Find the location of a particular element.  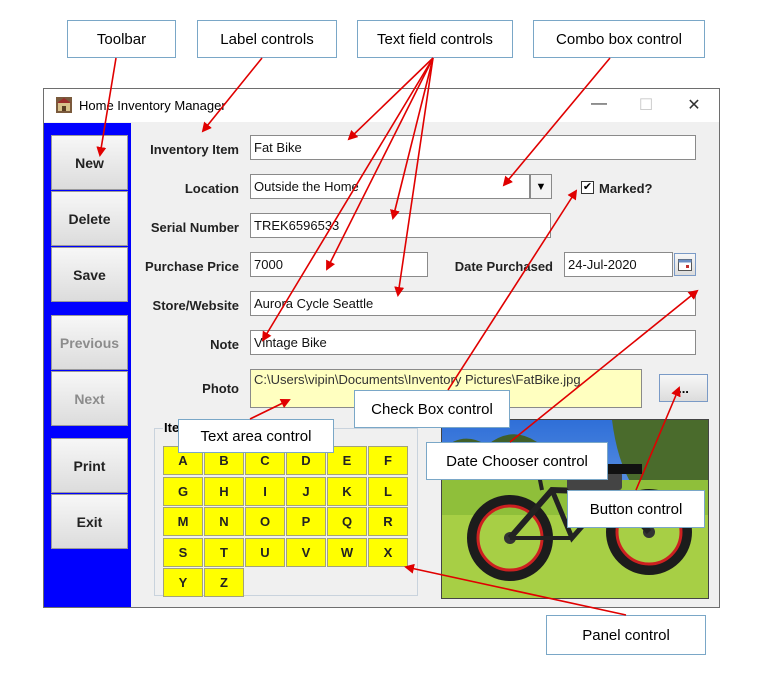

letter-key-p: P is located at coordinates (306, 521).